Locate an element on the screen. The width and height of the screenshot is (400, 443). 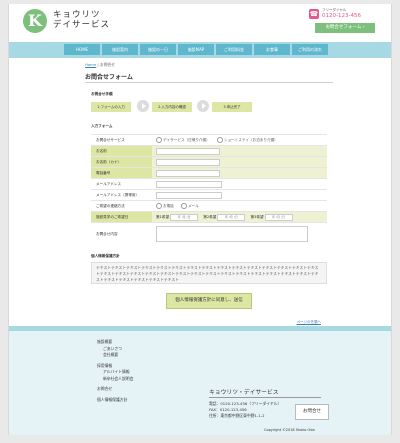
kana-input is located at coordinates (188, 162).